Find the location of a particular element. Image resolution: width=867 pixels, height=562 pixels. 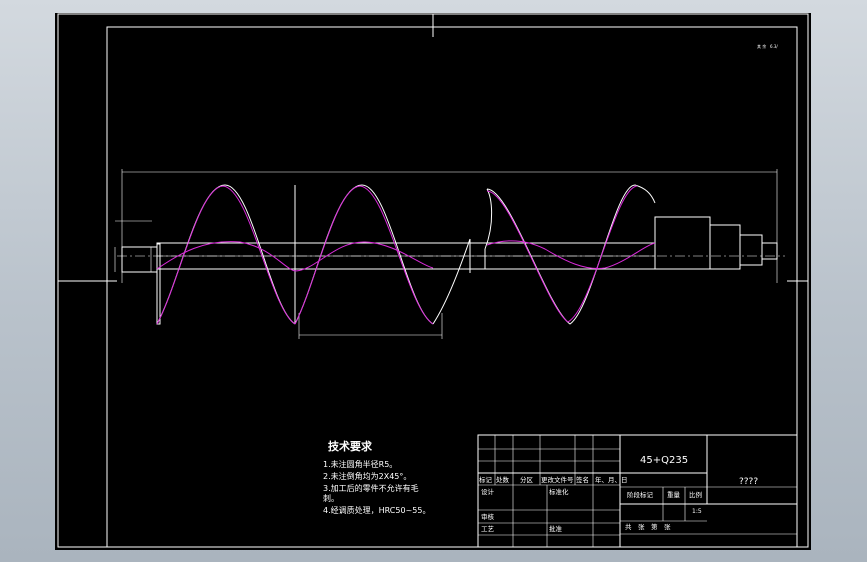

surface-finish-value: 6.3/ is located at coordinates (774, 46).